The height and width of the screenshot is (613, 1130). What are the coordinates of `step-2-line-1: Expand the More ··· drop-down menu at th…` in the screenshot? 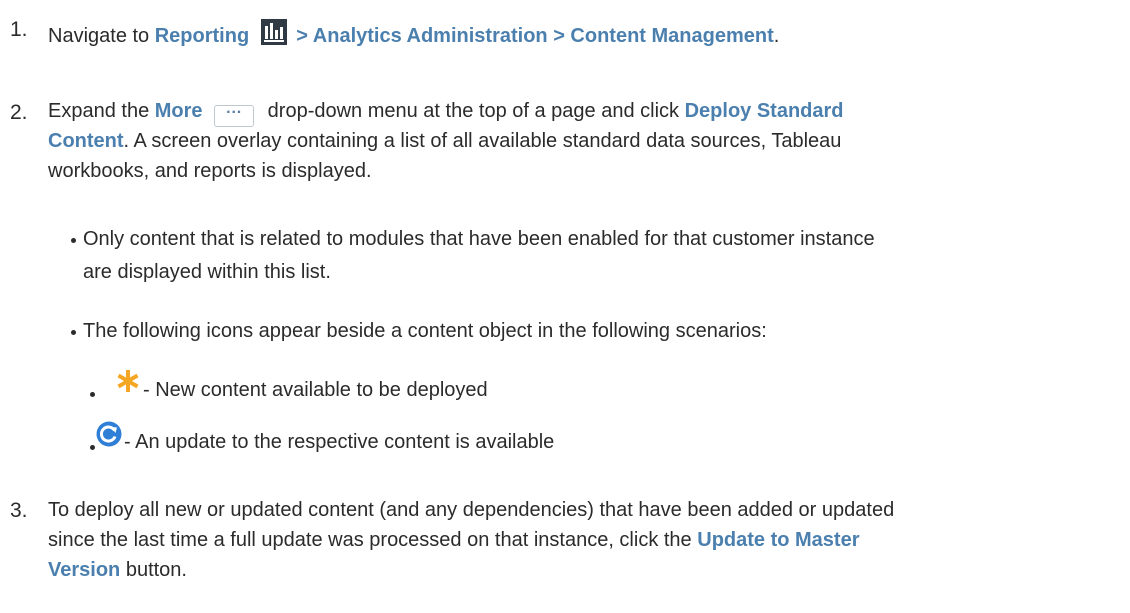 It's located at (446, 114).